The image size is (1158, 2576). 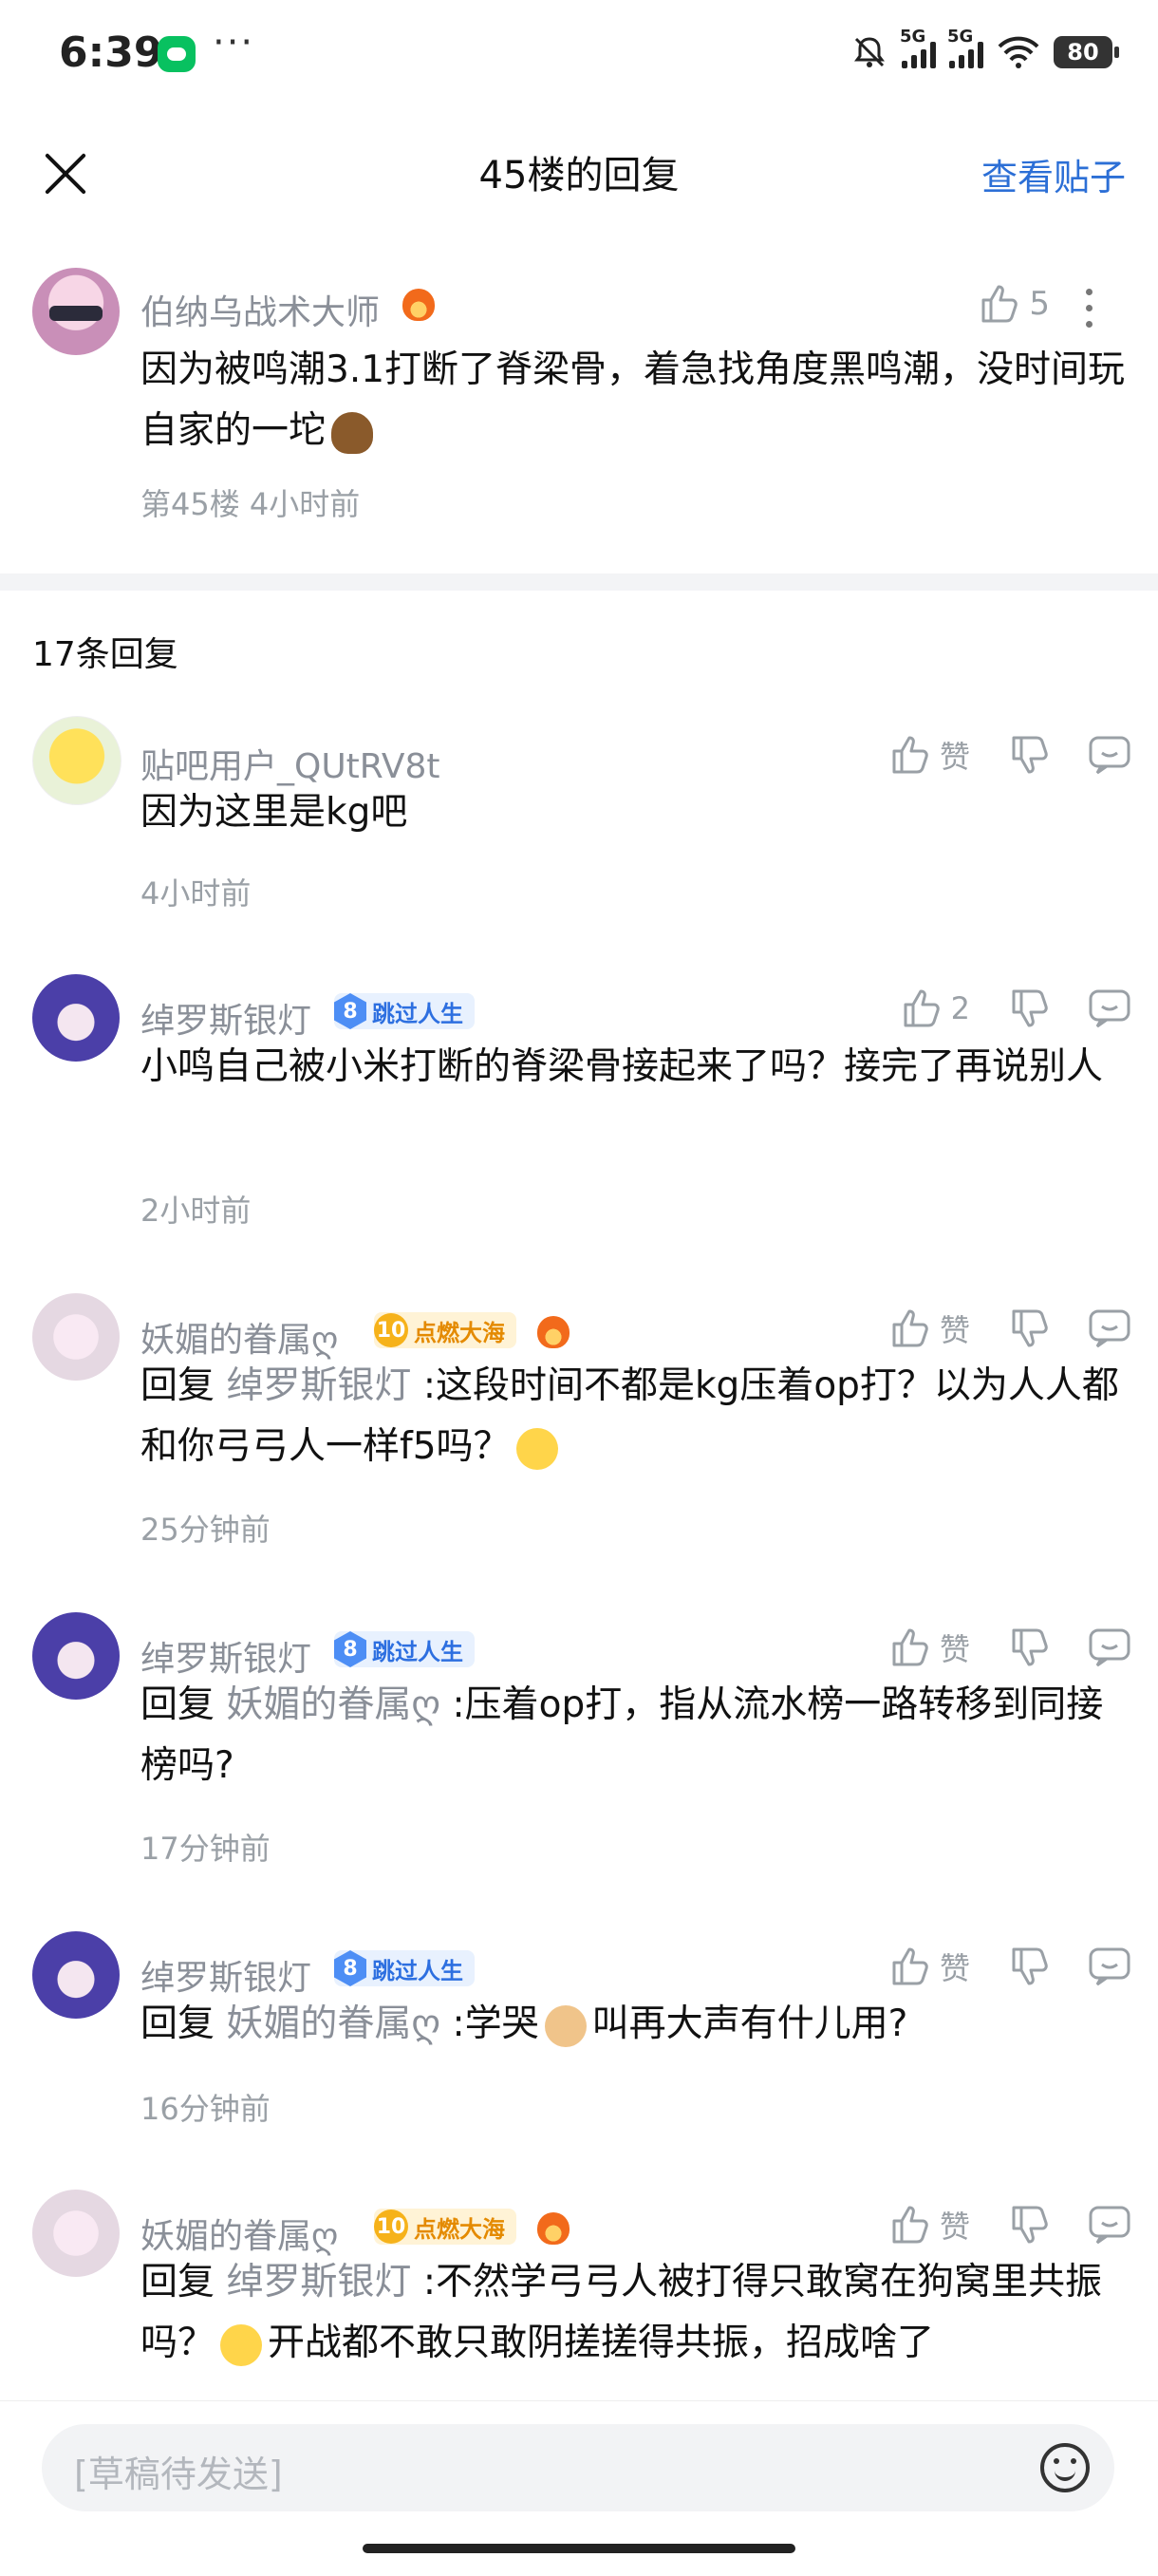 I want to click on reply-content: 回复 妖媚的眷属ღ :学哭 叫再大声有什儿用?, so click(x=634, y=2024).